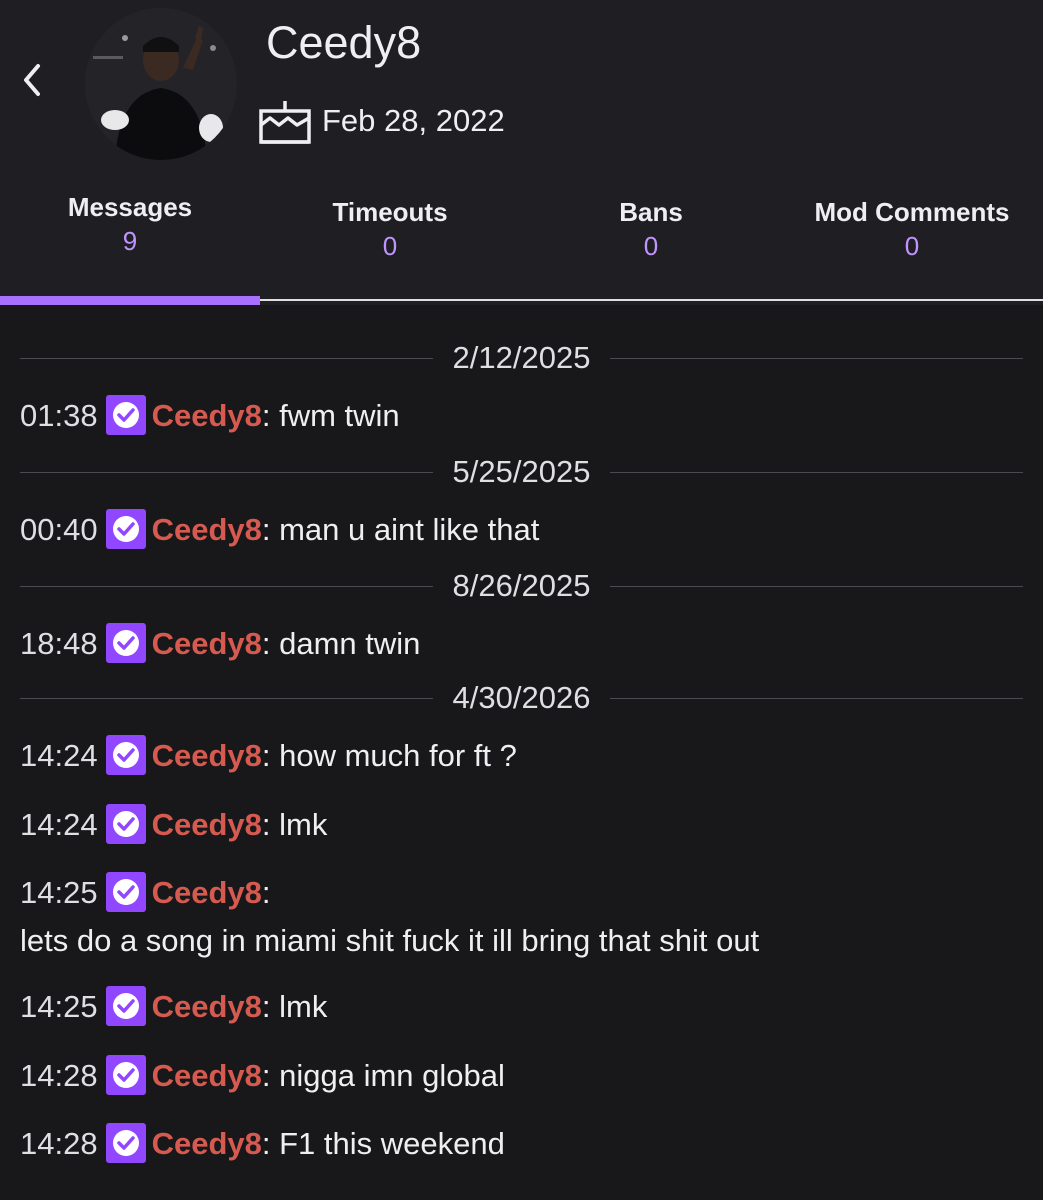 This screenshot has height=1200, width=1043. I want to click on chat-message: 00:40 Ceedy8: man u aint like that, so click(521, 530).